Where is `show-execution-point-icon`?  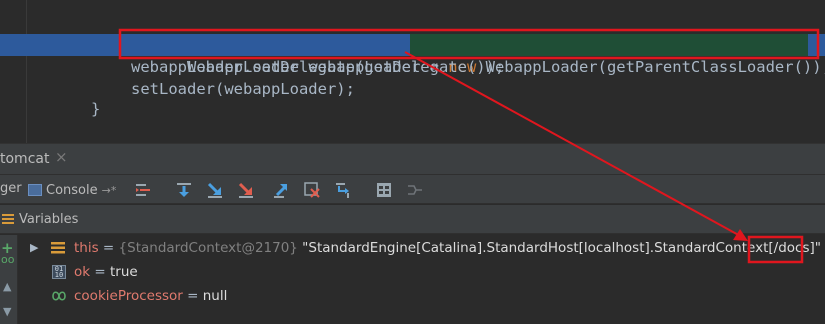
show-execution-point-icon is located at coordinates (143, 190).